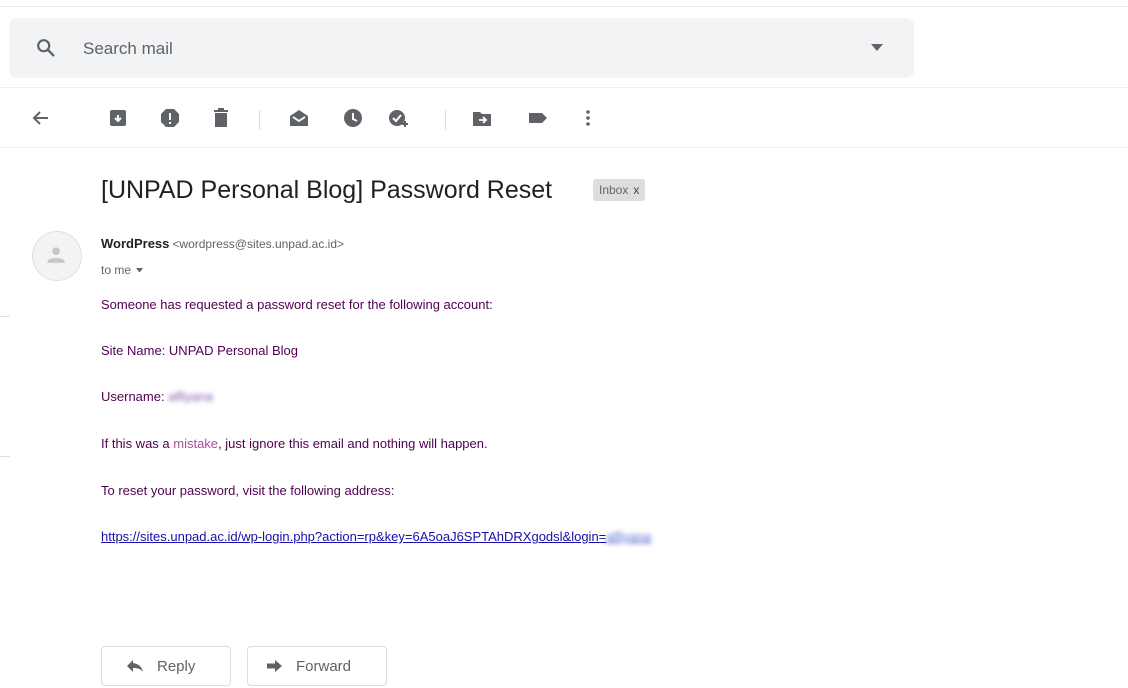  I want to click on recipient-details: to me, so click(122, 270).